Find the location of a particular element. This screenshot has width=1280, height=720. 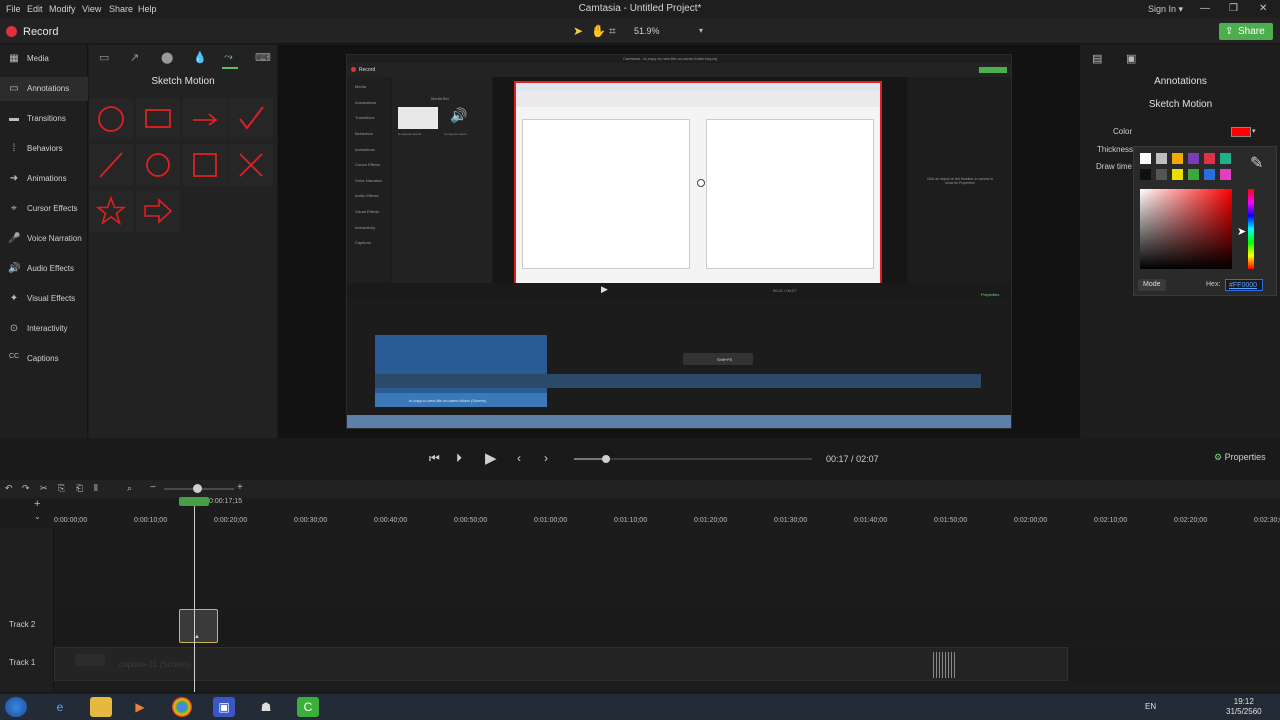

previous-frame-icon: ⏵ is located at coordinates (459, 458).